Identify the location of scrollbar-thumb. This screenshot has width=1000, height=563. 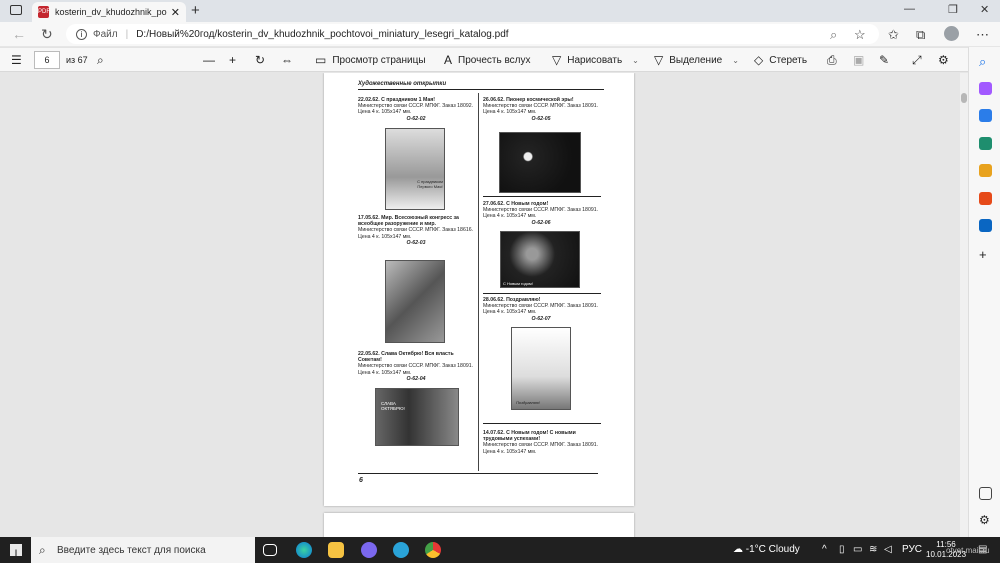
(964, 98).